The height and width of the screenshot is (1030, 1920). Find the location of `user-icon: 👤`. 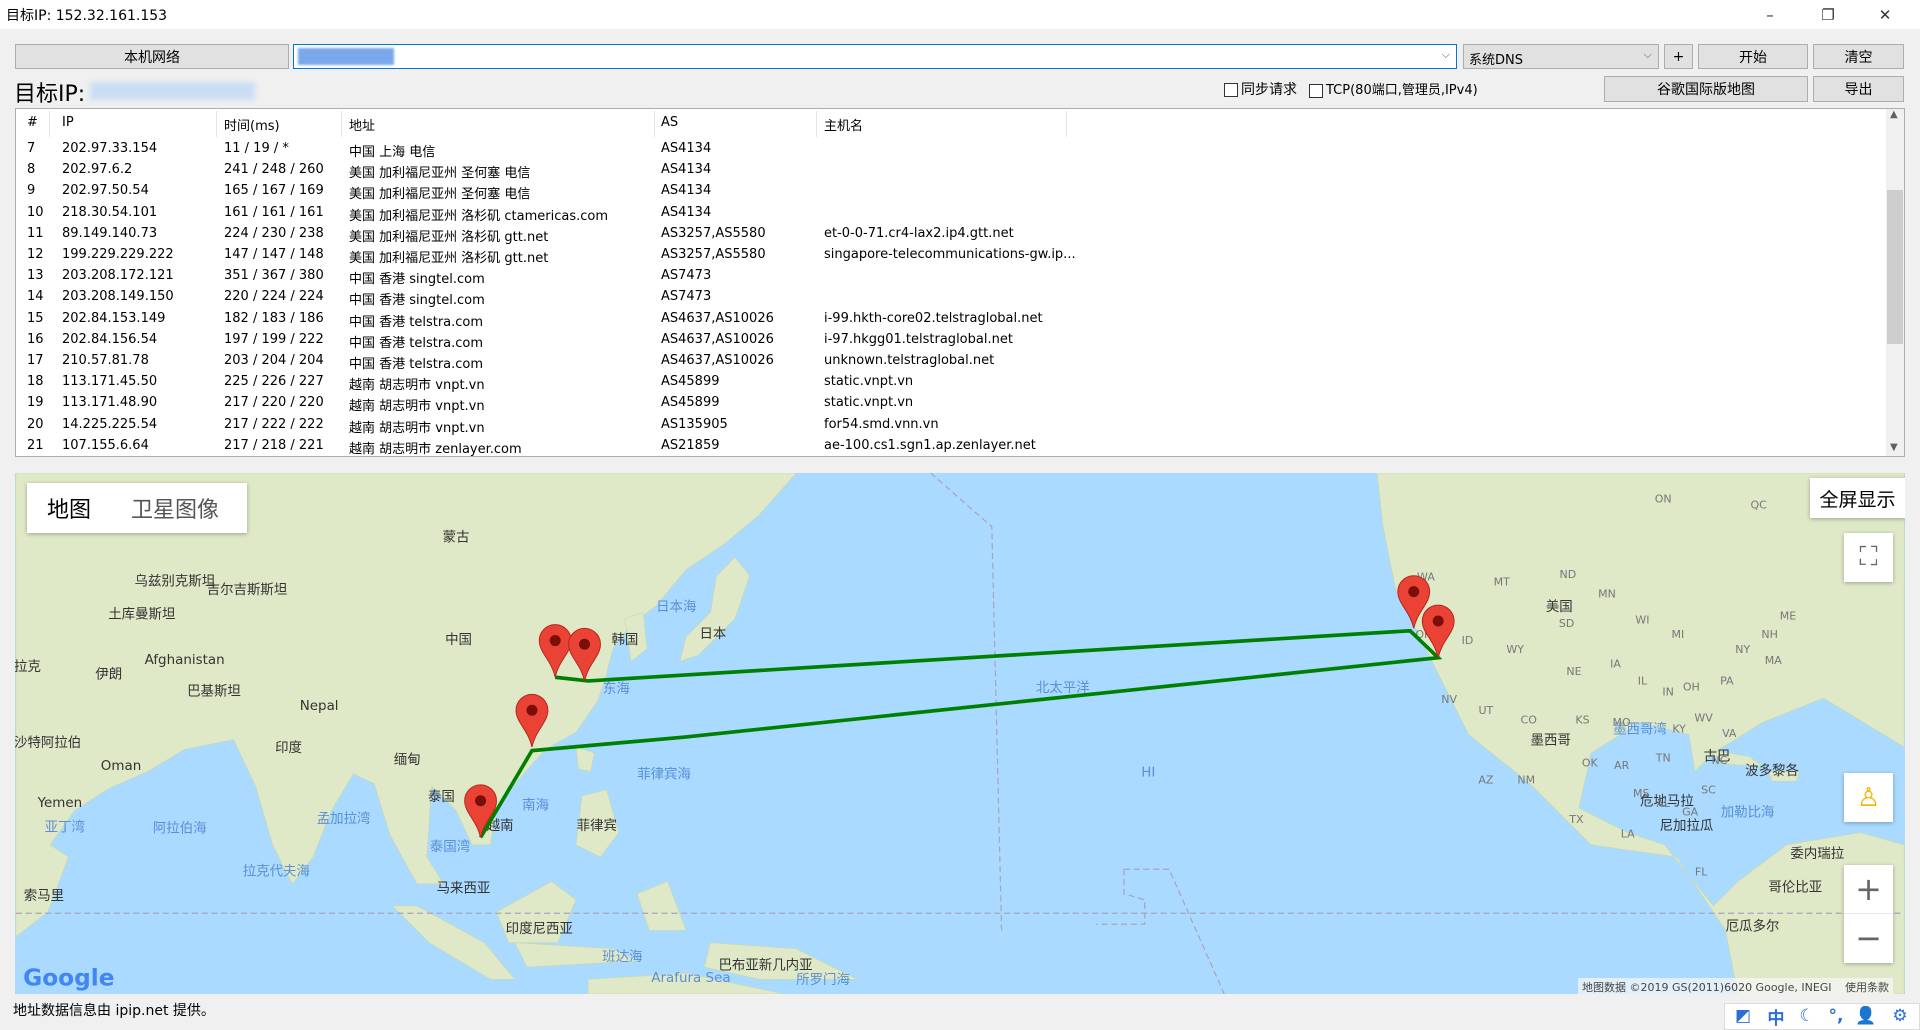

user-icon: 👤 is located at coordinates (1866, 1016).